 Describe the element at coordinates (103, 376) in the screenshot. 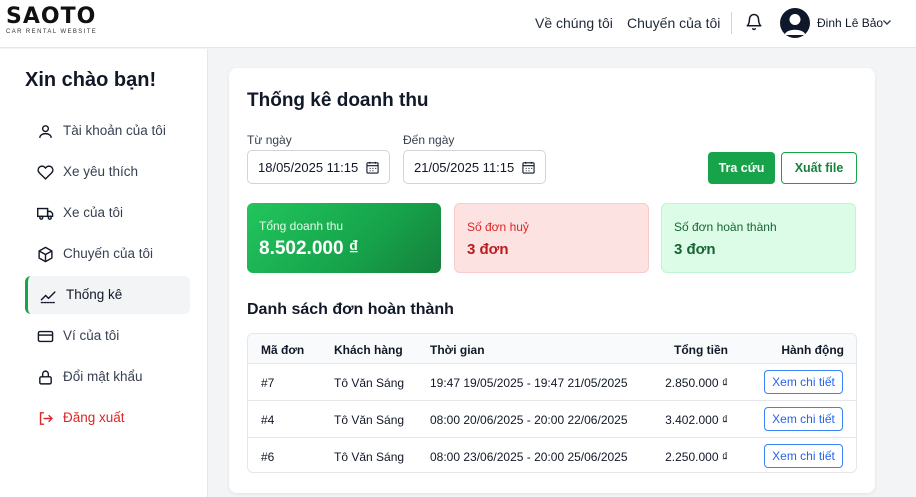

I see `sidebar-item-label: Đổi mật khẩu` at that location.